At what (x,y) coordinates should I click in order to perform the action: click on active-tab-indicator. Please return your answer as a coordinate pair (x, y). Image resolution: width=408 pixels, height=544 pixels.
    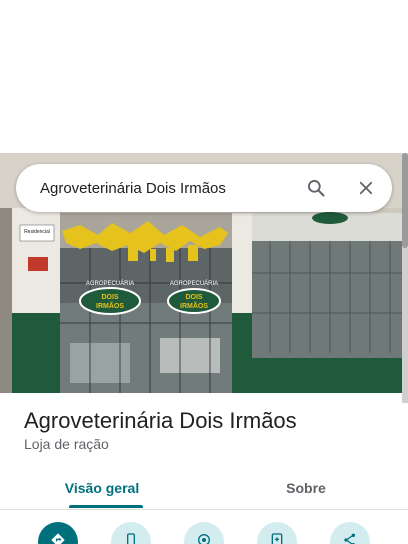
    Looking at the image, I should click on (106, 506).